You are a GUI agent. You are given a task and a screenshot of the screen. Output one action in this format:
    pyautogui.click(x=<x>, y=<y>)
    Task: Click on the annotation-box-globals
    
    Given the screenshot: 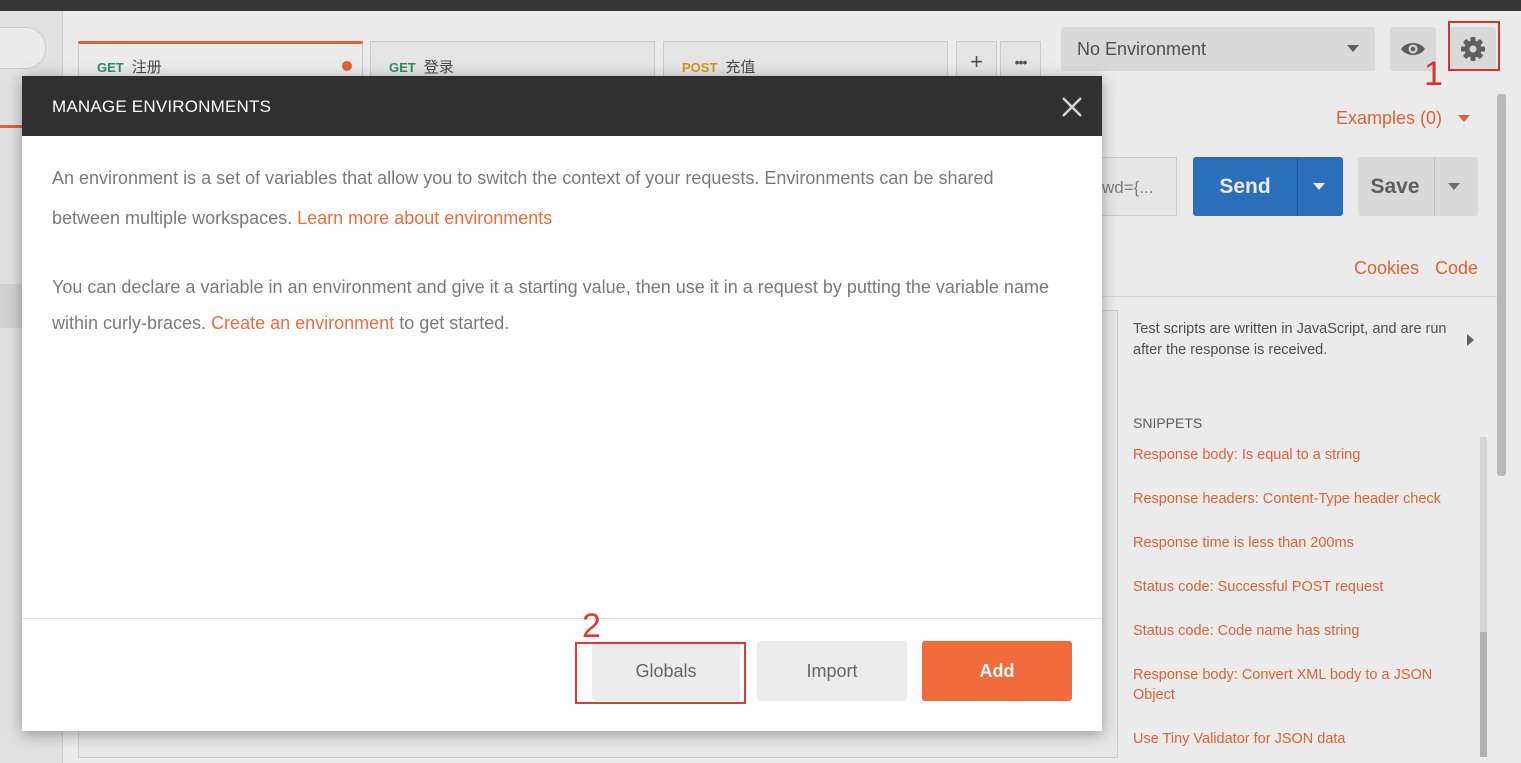 What is the action you would take?
    pyautogui.click(x=660, y=673)
    